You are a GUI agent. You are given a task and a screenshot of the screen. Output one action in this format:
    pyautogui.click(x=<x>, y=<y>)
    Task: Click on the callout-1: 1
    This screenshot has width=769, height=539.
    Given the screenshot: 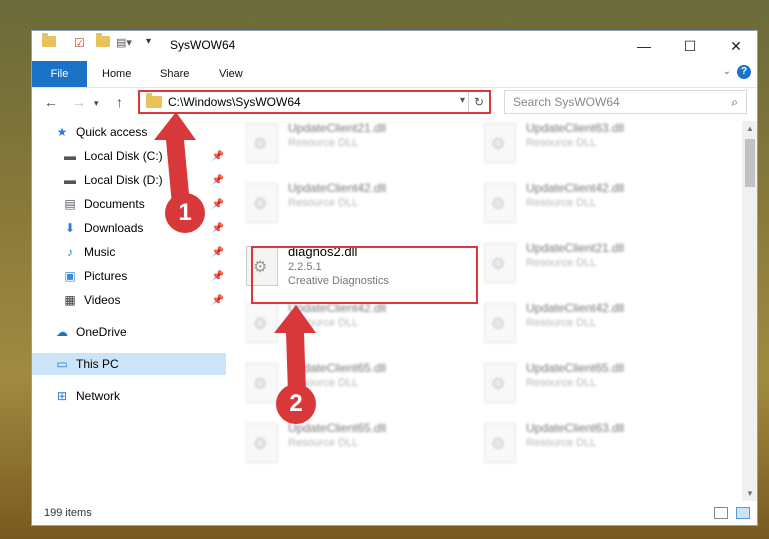 What is the action you would take?
    pyautogui.click(x=185, y=213)
    